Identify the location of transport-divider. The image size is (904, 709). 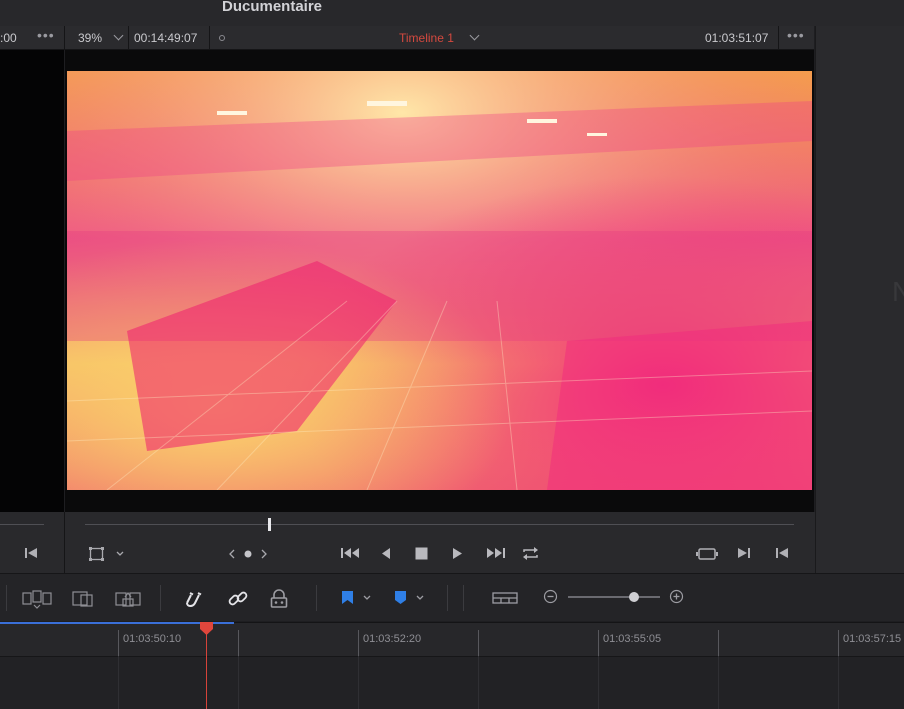
(64, 542).